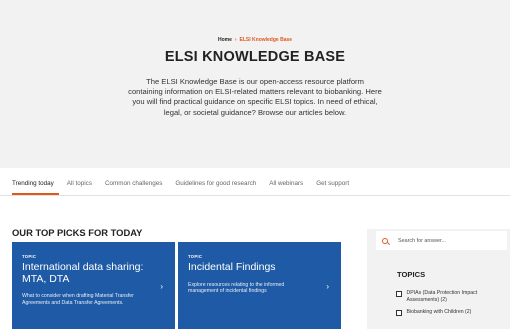 The image size is (510, 329). Describe the element at coordinates (79, 186) in the screenshot. I see `tab-all-topics: All topics` at that location.